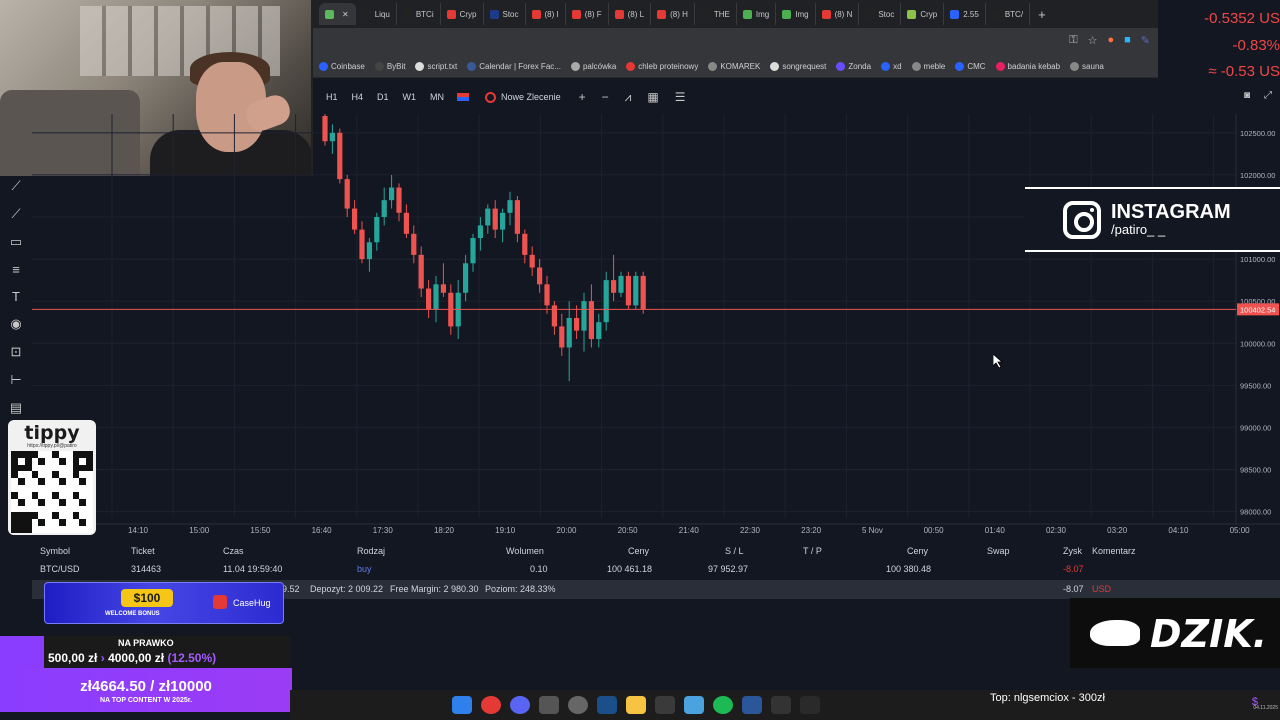 The width and height of the screenshot is (1280, 720). Describe the element at coordinates (965, 14) in the screenshot. I see `browser-tab: 2.55` at that location.